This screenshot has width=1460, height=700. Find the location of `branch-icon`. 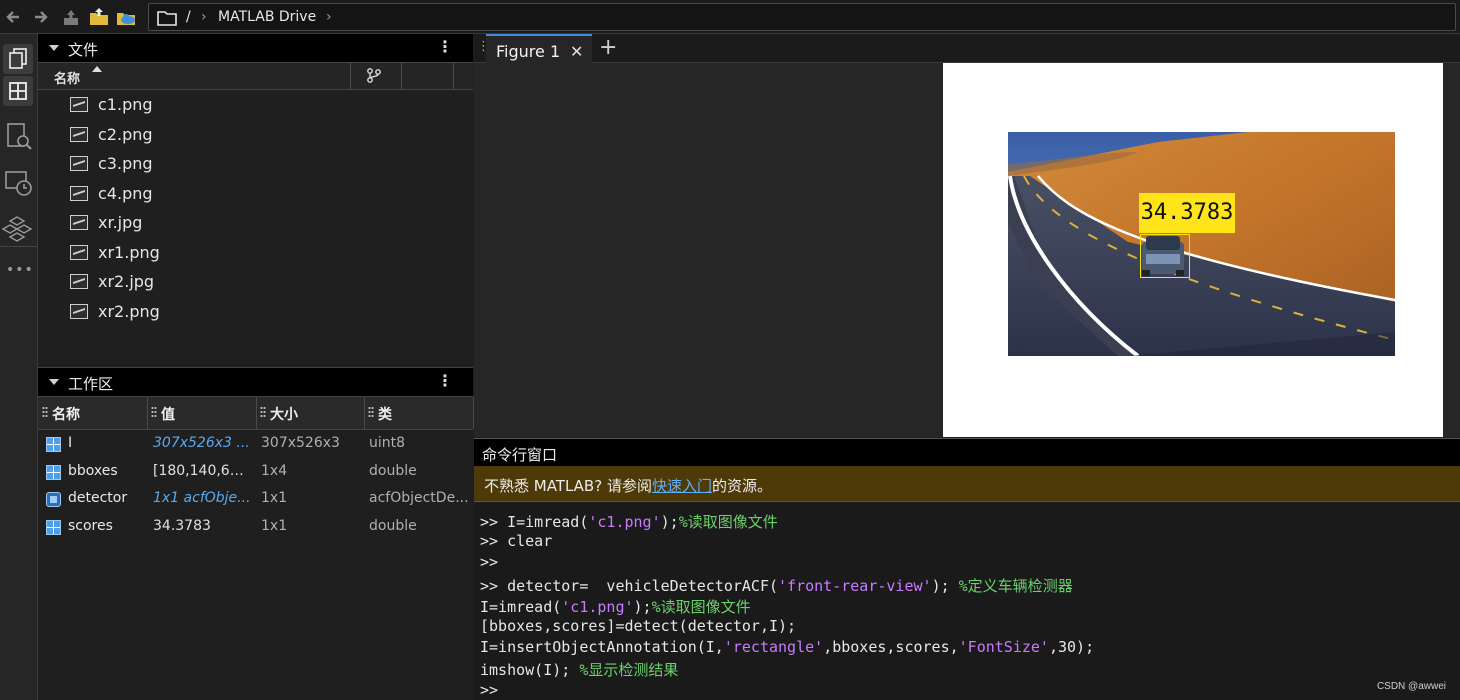

branch-icon is located at coordinates (374, 75).